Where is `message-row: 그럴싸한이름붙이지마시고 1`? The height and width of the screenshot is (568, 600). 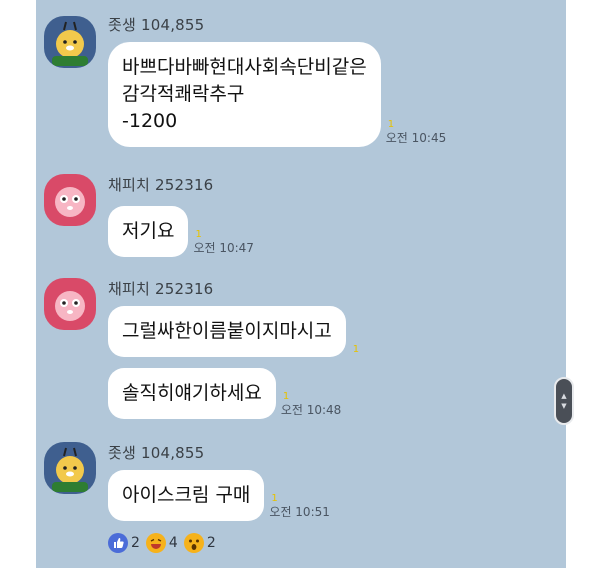 message-row: 그럴싸한이름붙이지마시고 1 is located at coordinates (233, 331).